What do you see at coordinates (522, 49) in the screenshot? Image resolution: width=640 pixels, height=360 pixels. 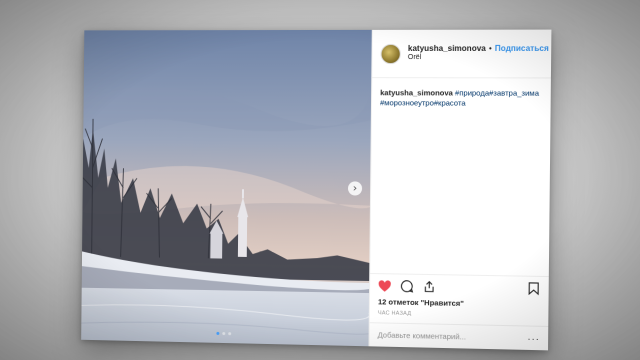 I see `follow-button: Подписаться` at bounding box center [522, 49].